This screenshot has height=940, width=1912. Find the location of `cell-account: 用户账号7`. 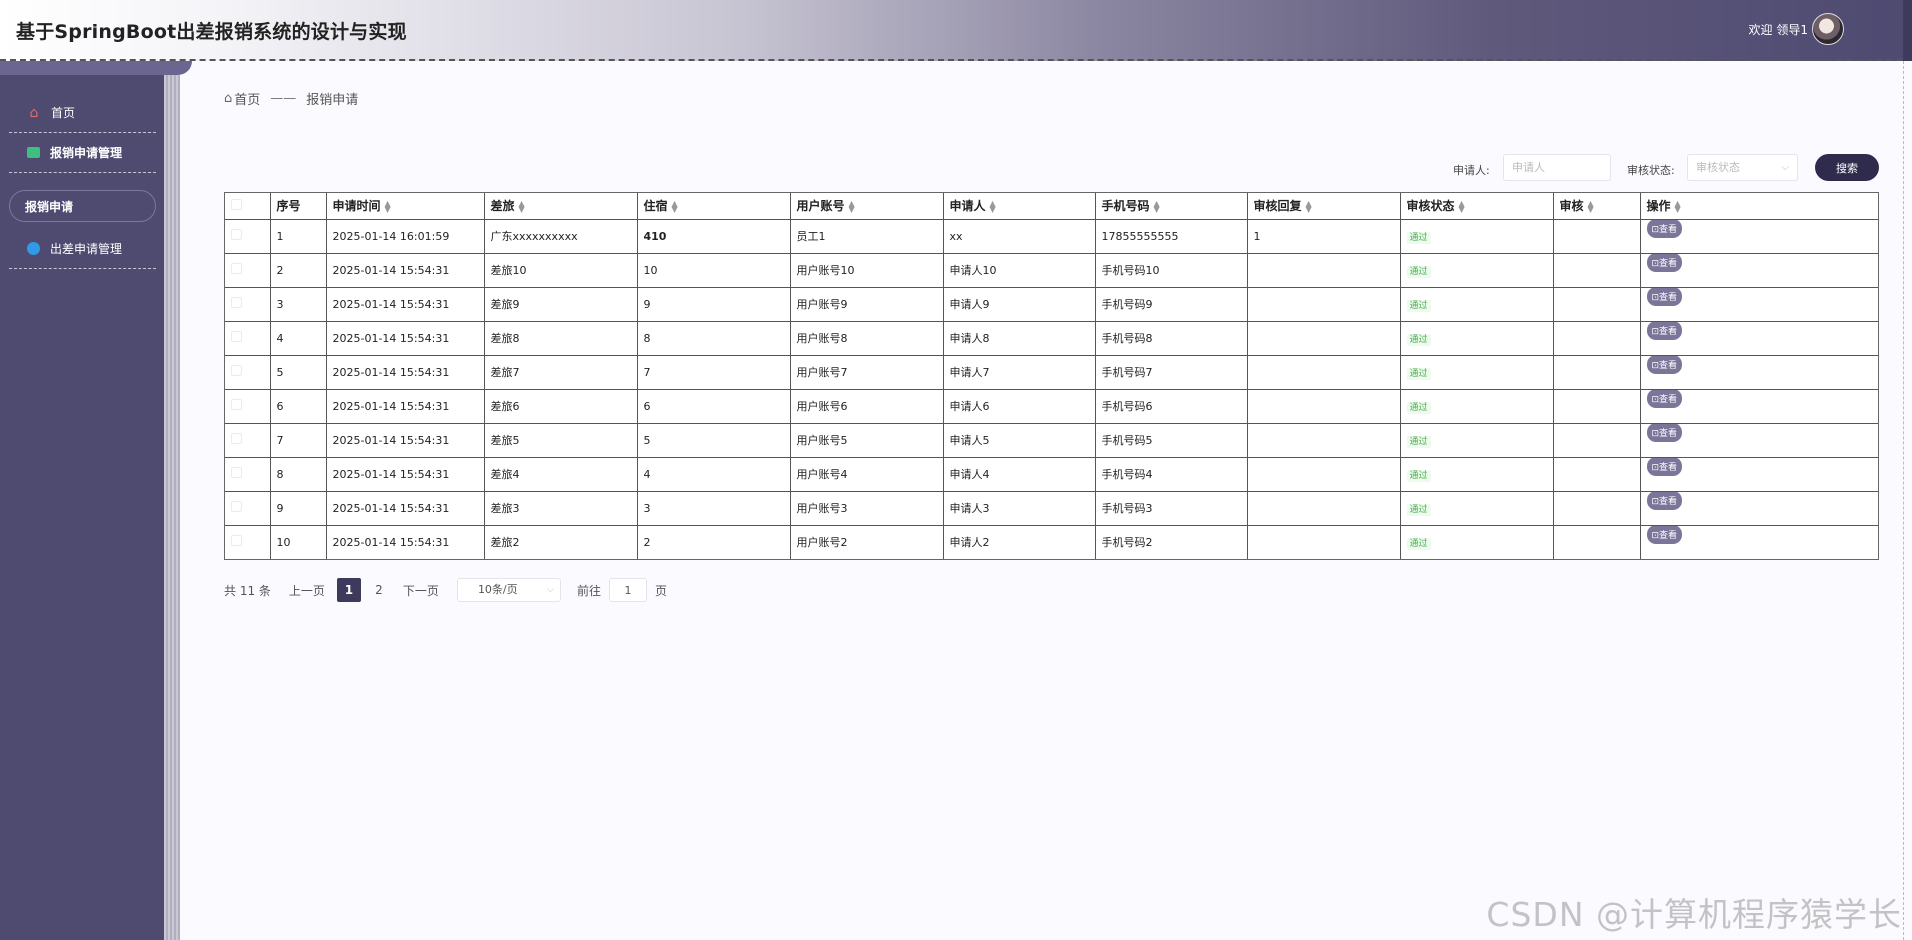

cell-account: 用户账号7 is located at coordinates (867, 372).